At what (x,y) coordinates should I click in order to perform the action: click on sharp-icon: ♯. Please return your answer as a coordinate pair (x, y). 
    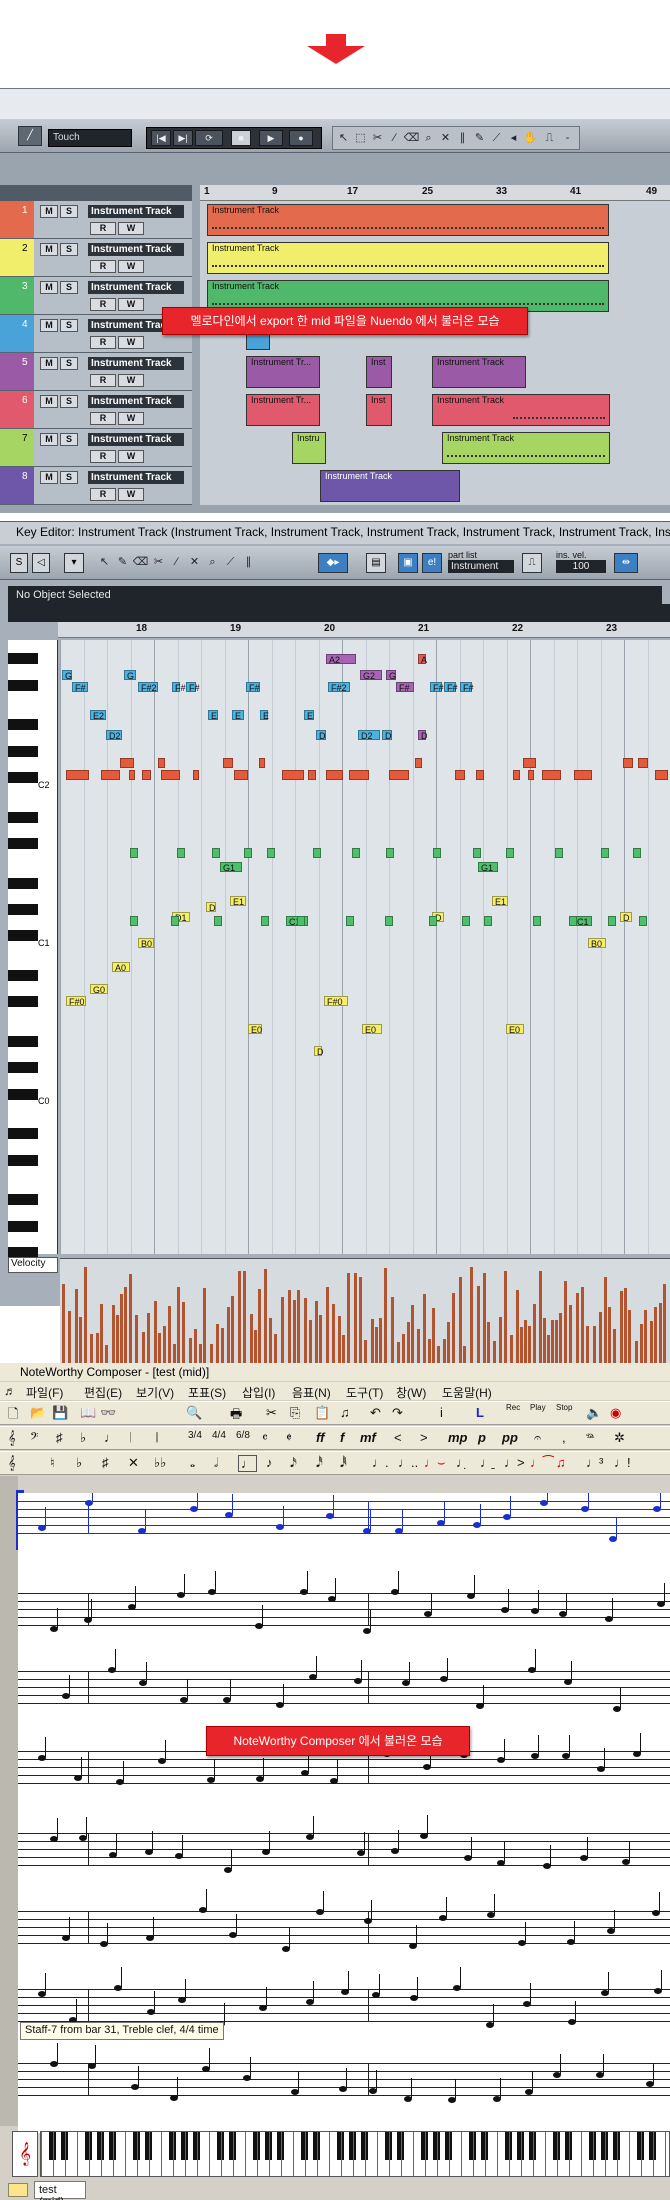
    Looking at the image, I should click on (105, 1462).